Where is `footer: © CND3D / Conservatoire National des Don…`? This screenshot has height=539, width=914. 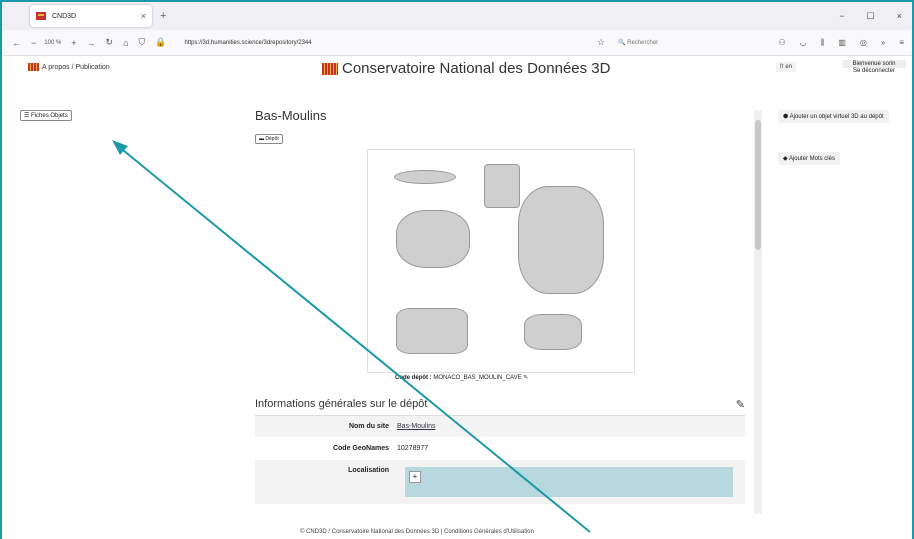 footer: © CND3D / Conservatoire National des Don… is located at coordinates (417, 532).